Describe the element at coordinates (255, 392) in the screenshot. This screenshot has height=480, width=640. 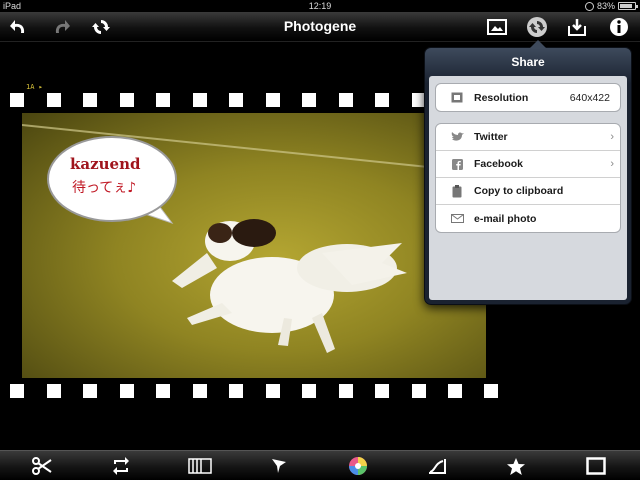
I see `filmstrip-bottom` at that location.